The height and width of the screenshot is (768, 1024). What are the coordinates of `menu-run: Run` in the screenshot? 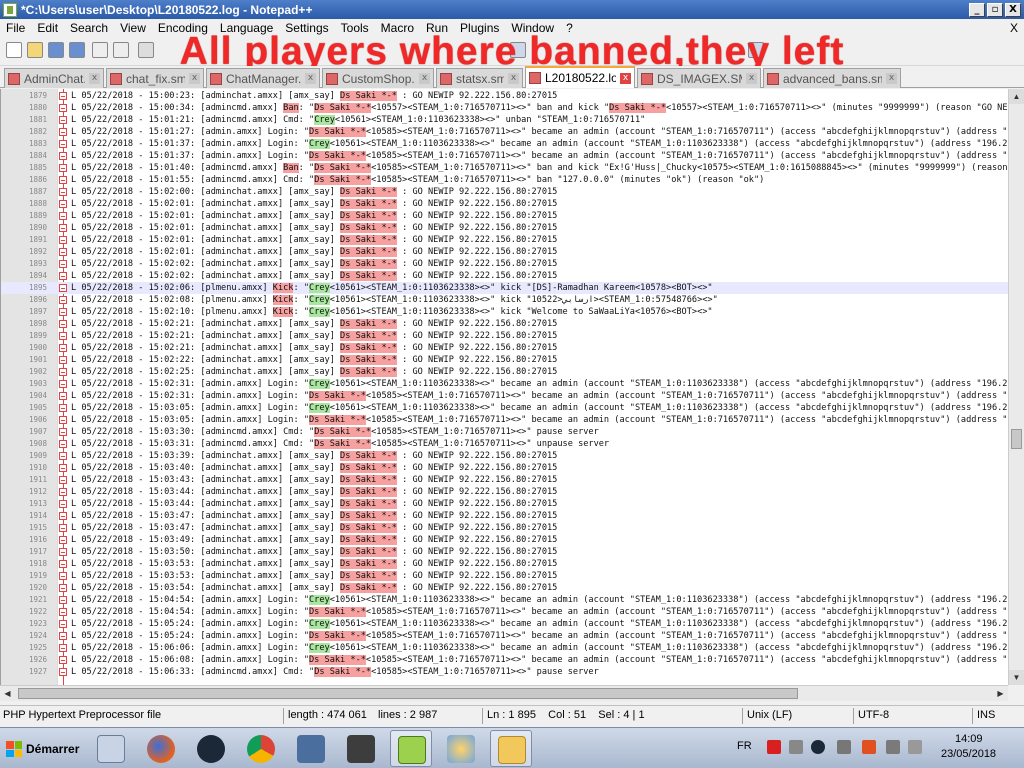 It's located at (437, 28).